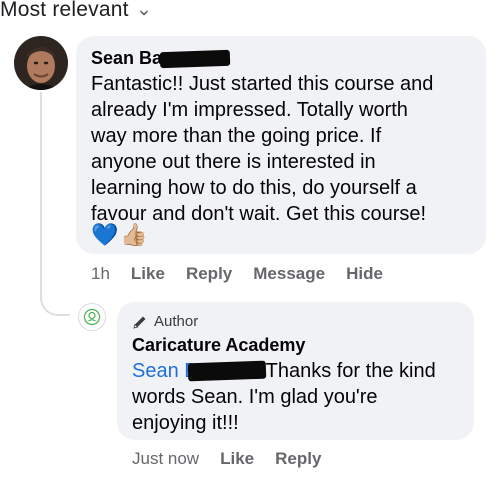  I want to click on comment-actions: 1h Like Reply Message Hide, so click(247, 274).